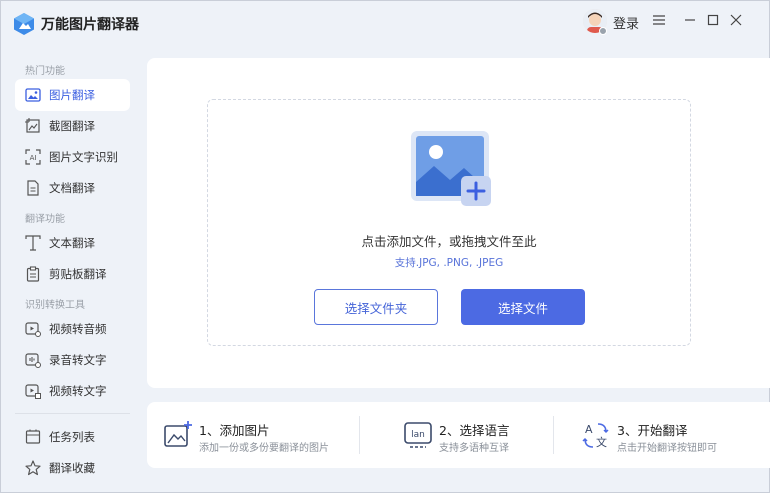  What do you see at coordinates (24, 24) in the screenshot?
I see `app-logo-icon` at bounding box center [24, 24].